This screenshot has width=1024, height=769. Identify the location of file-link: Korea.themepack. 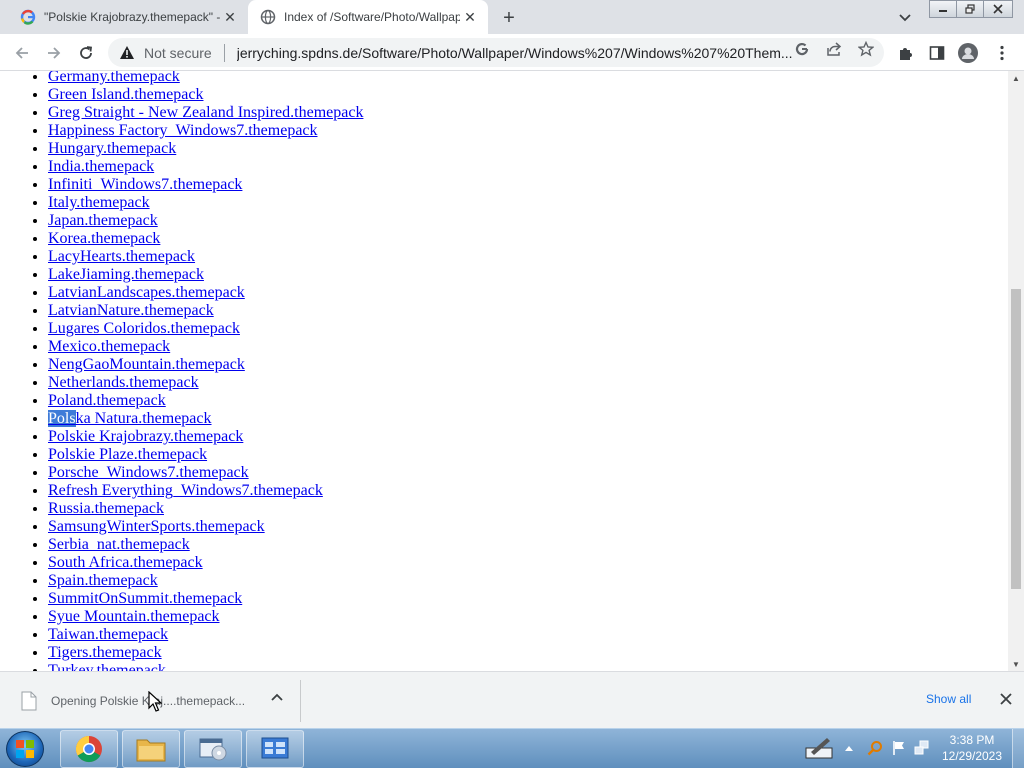
(104, 238).